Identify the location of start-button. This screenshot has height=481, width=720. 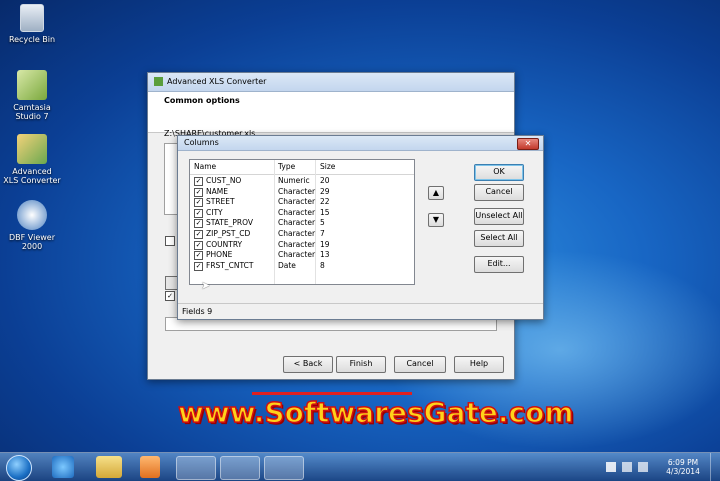
(19, 468).